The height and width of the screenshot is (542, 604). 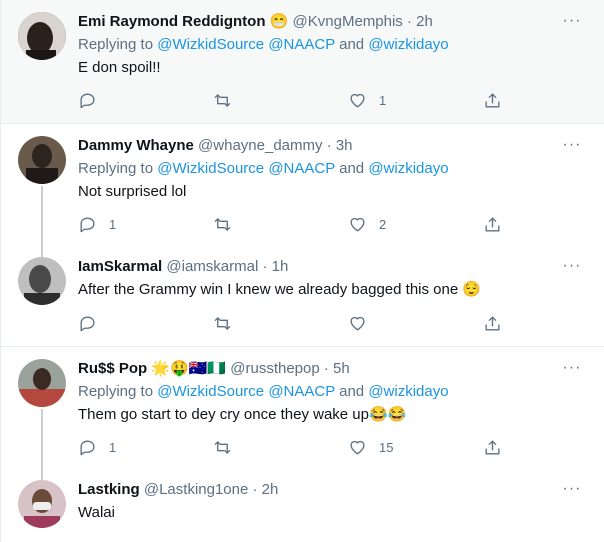 What do you see at coordinates (321, 267) in the screenshot?
I see `tweet-header: IamSkarmal @iamskarmal · 1h` at bounding box center [321, 267].